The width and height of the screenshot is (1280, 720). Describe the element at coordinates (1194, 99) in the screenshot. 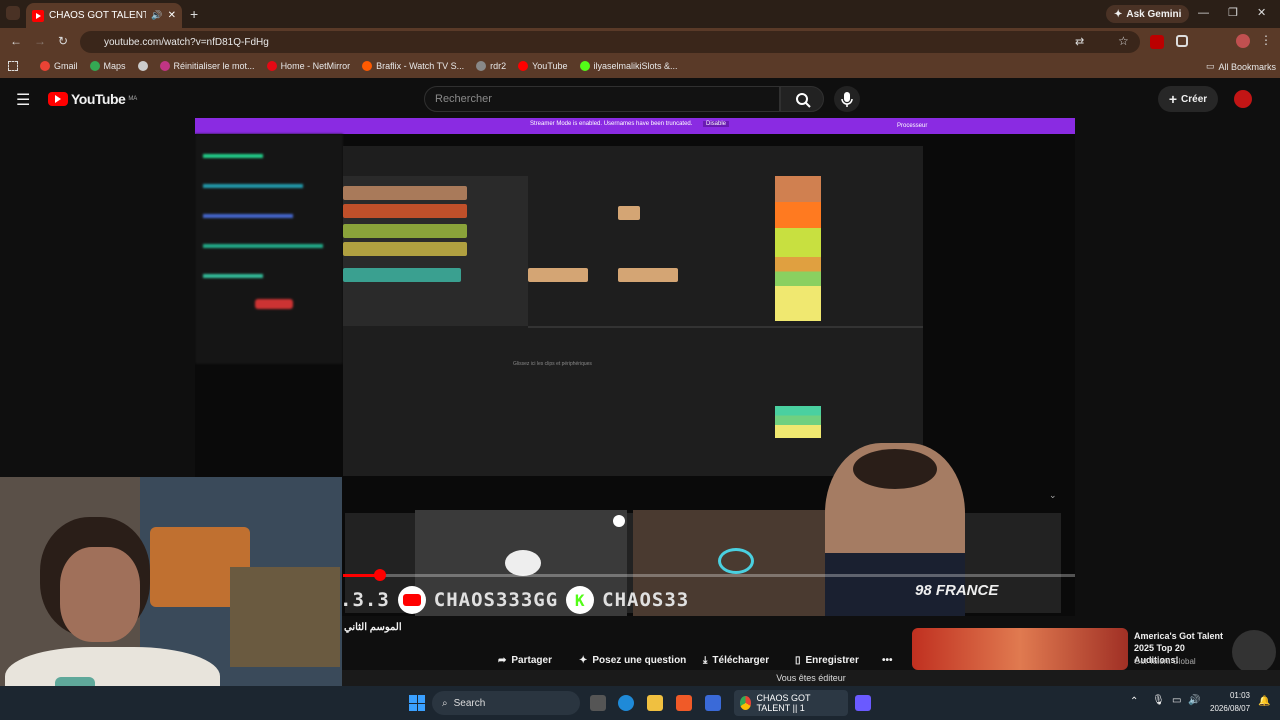

I see `create-label: Créer` at that location.